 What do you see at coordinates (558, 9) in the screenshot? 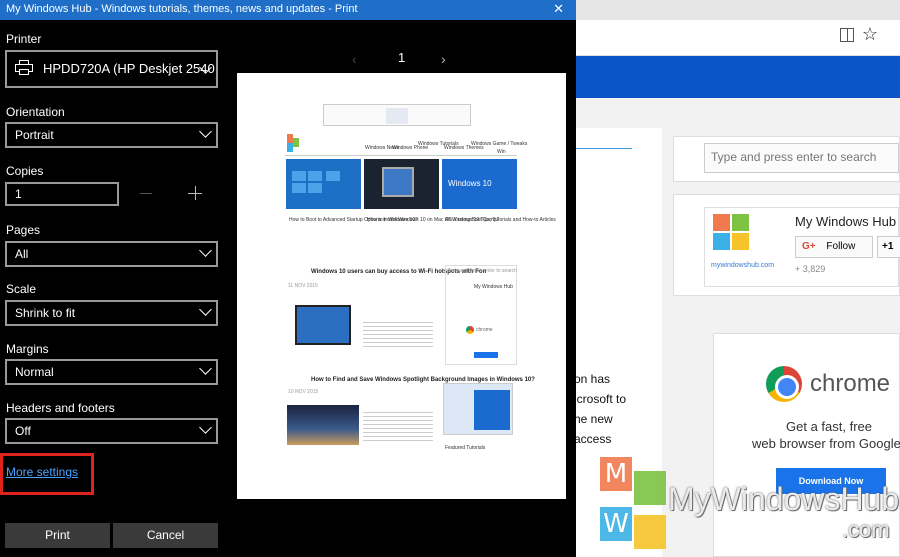
I see `close-icon: ✕` at bounding box center [558, 9].